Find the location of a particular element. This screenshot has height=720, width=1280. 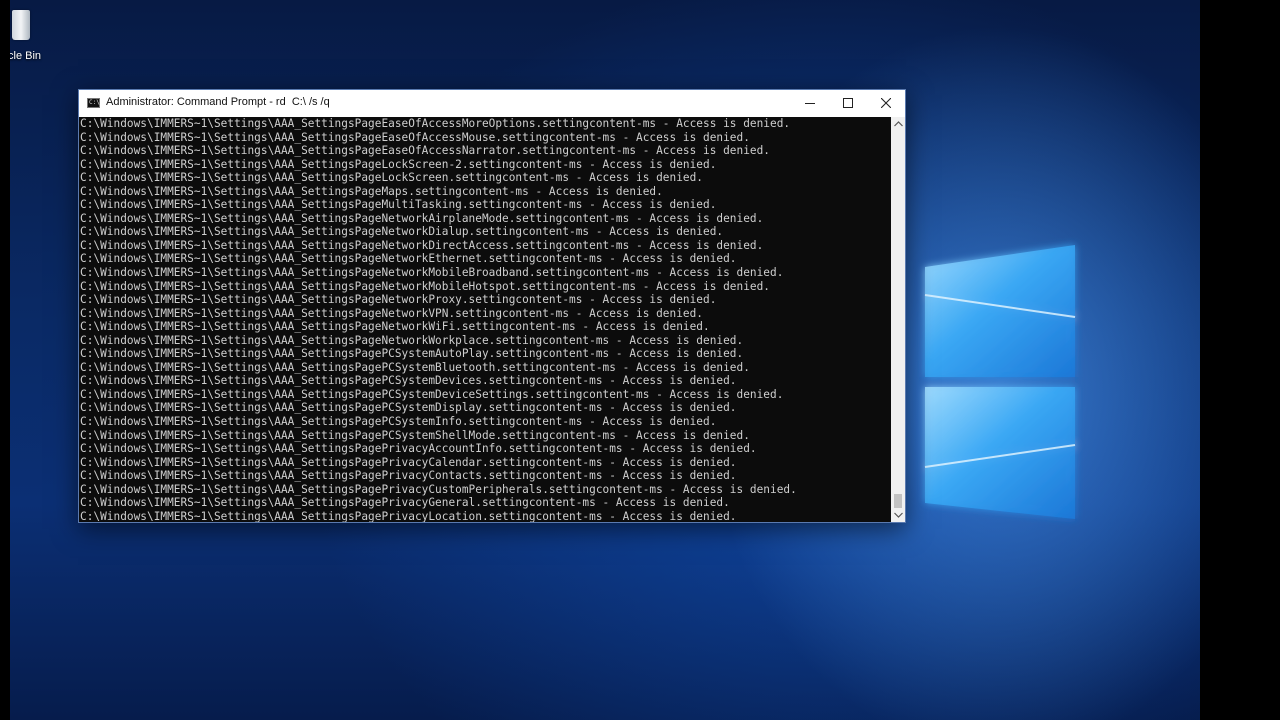

close-button is located at coordinates (886, 103).